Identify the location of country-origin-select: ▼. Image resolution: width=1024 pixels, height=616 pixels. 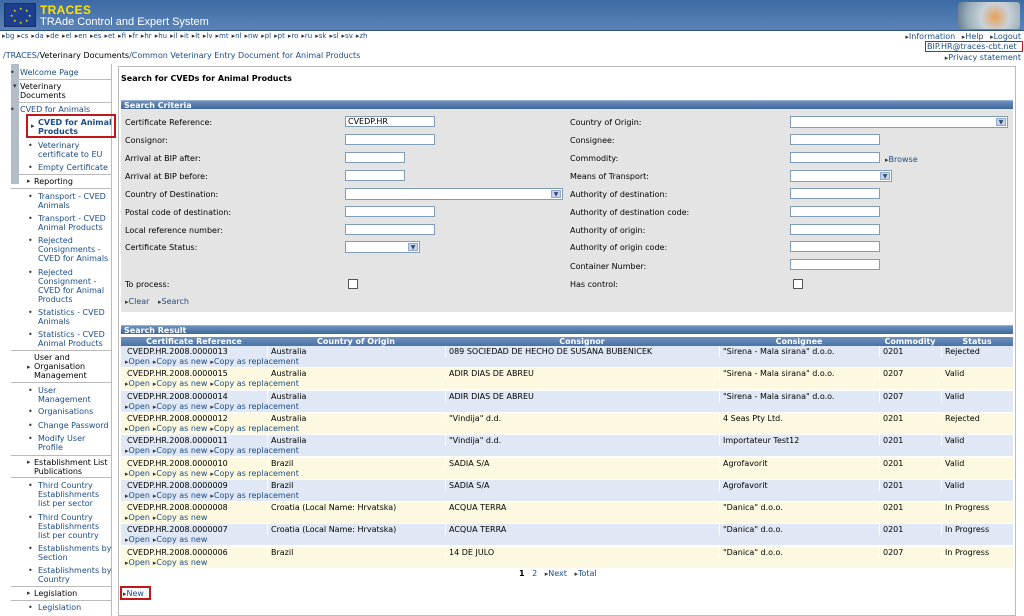
(899, 122).